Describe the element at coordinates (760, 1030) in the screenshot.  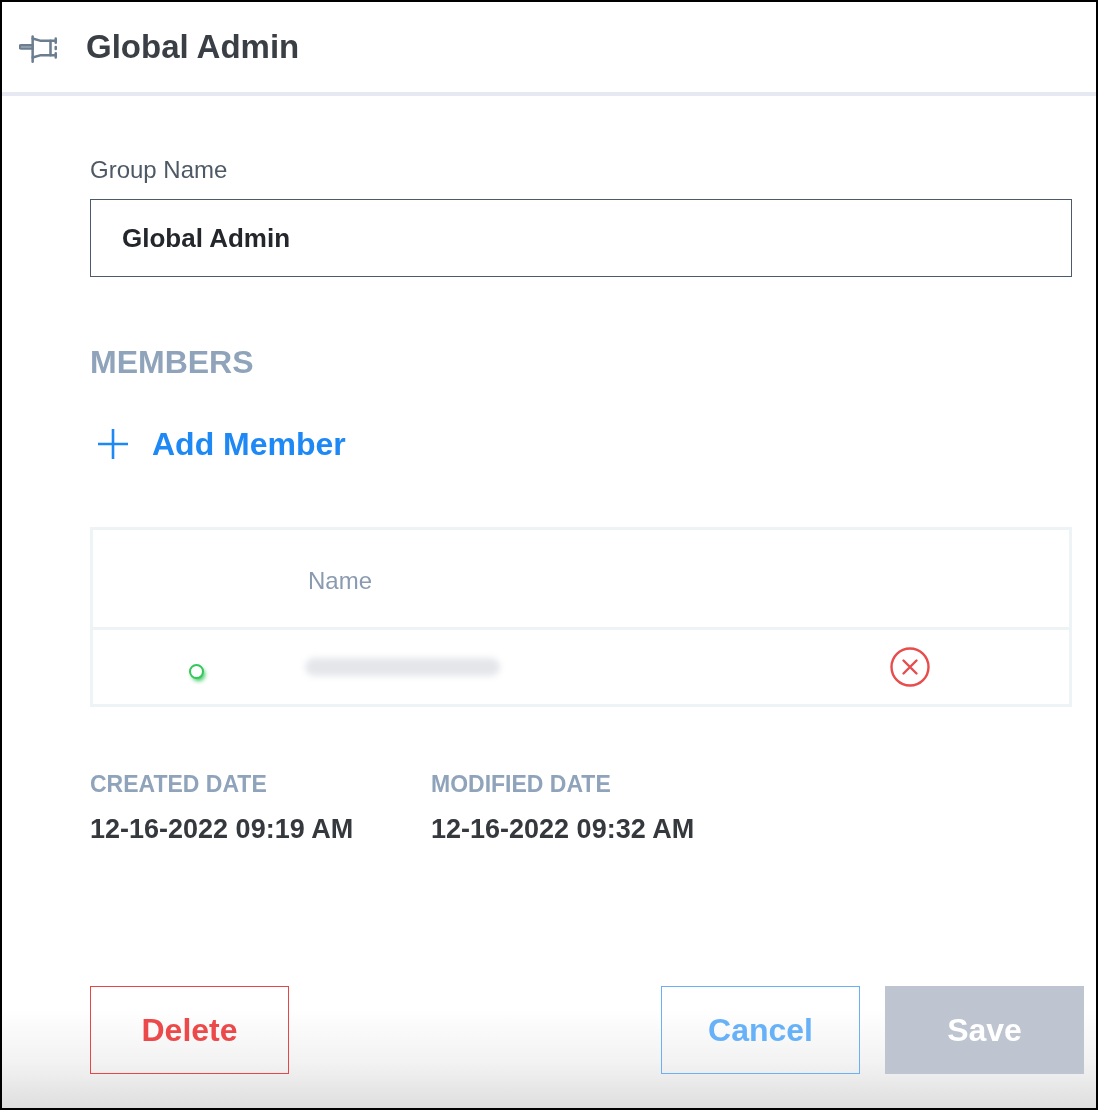
I see `cancel-button: Cancel` at that location.